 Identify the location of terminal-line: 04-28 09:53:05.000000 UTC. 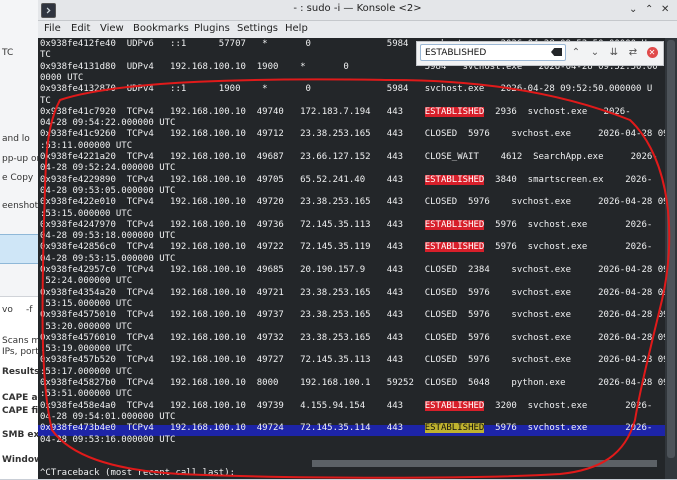
(108, 190).